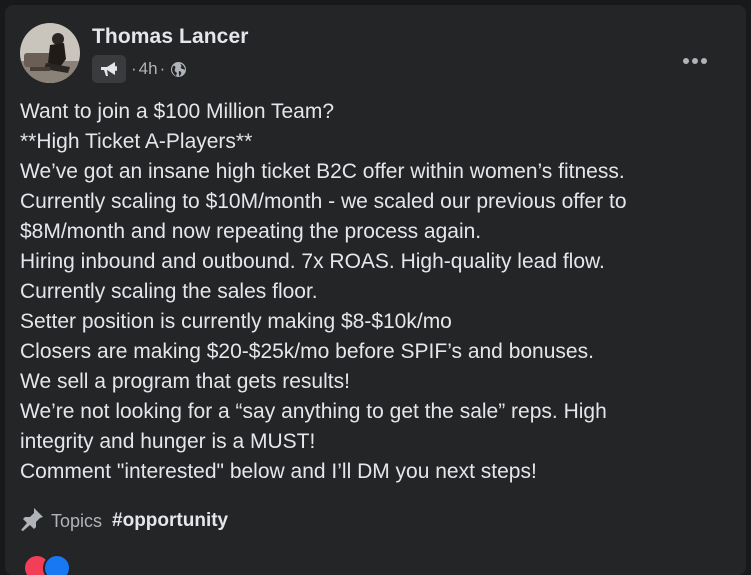  I want to click on topics-label: Topics, so click(77, 520).